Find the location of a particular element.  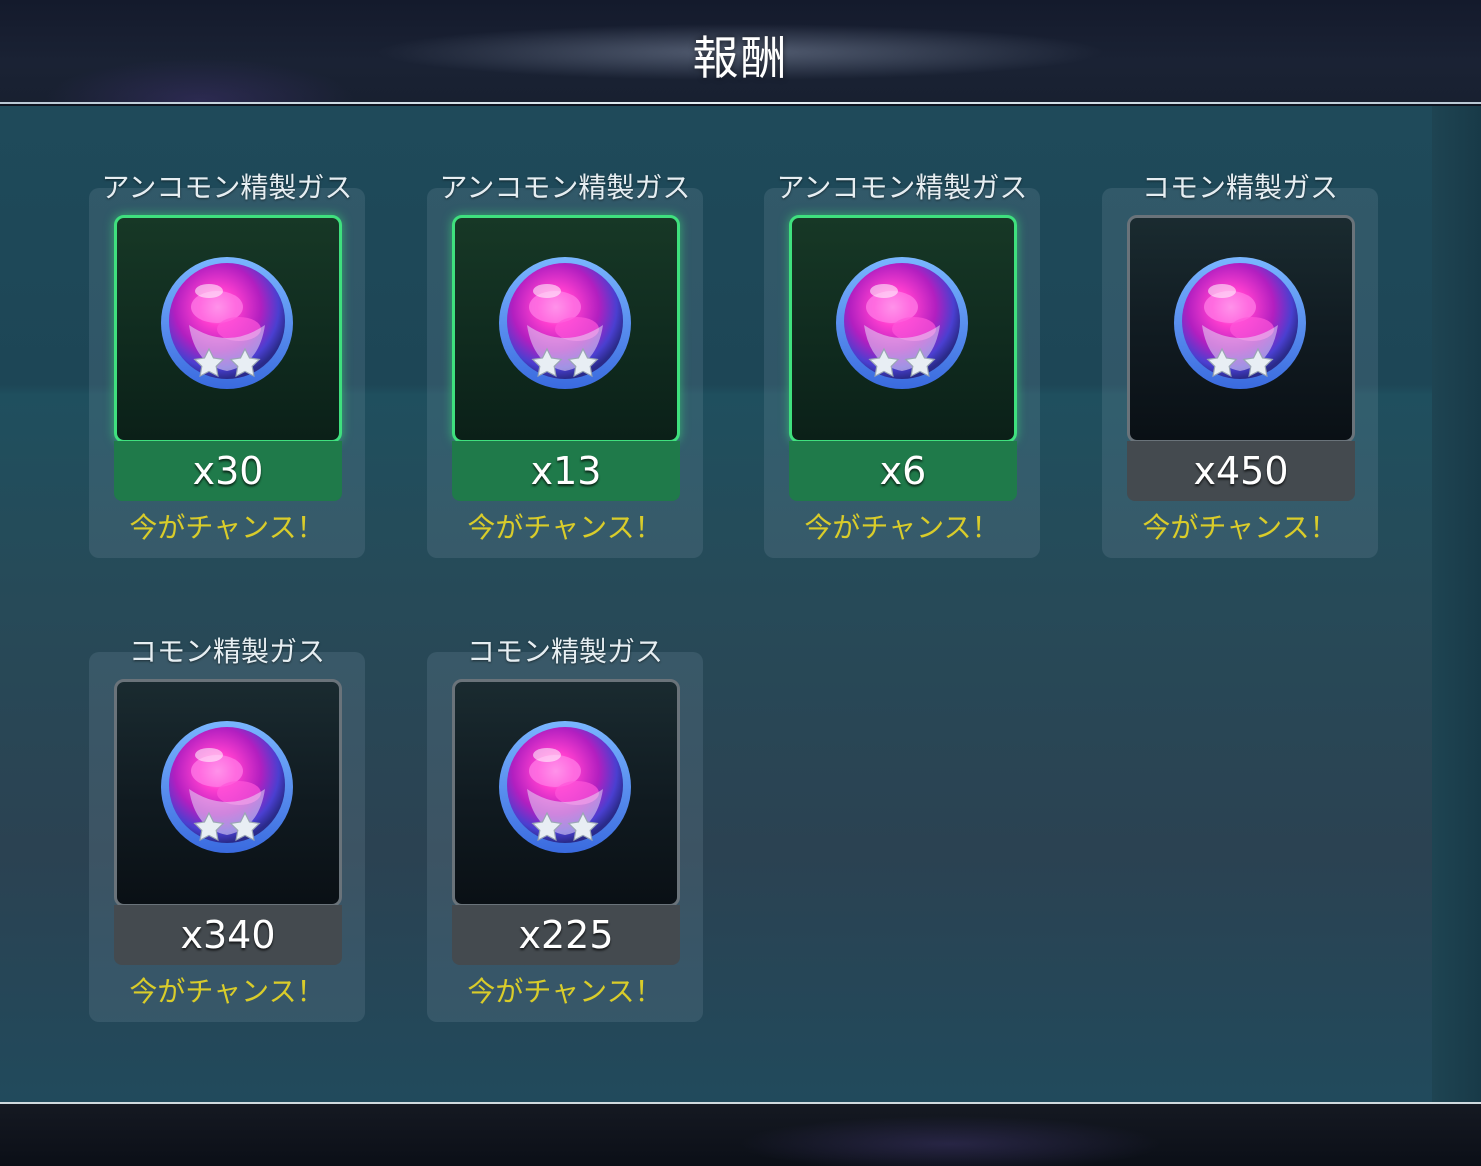

reward-quantity: x13 is located at coordinates (566, 471).